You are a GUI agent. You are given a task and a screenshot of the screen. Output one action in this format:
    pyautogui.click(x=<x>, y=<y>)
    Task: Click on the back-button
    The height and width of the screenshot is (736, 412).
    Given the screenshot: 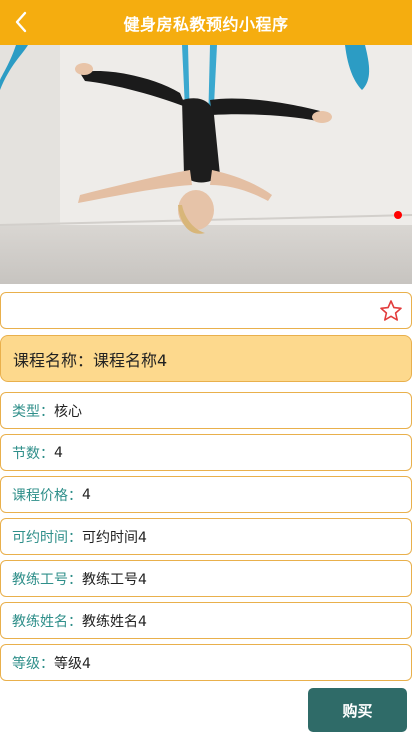 What is the action you would take?
    pyautogui.click(x=21, y=22)
    